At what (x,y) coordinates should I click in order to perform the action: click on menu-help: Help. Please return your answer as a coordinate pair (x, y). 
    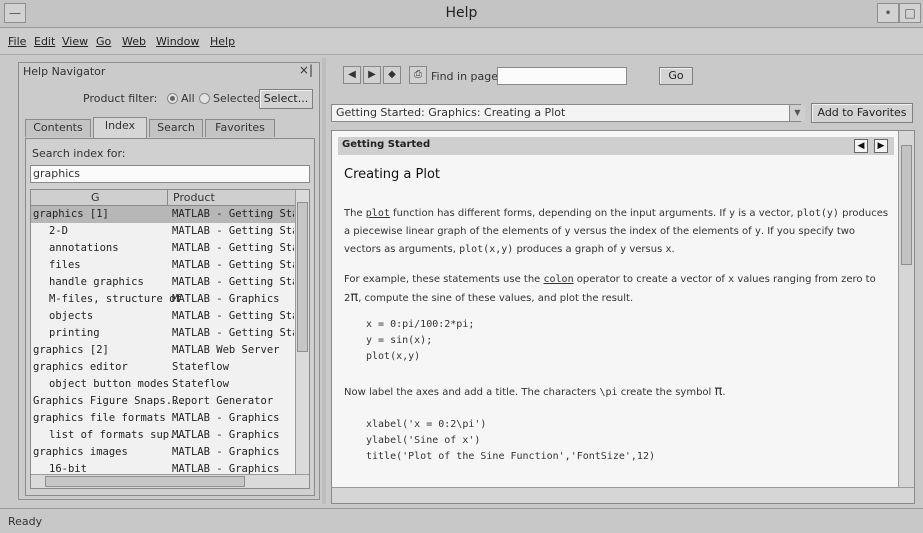
    Looking at the image, I should click on (222, 41).